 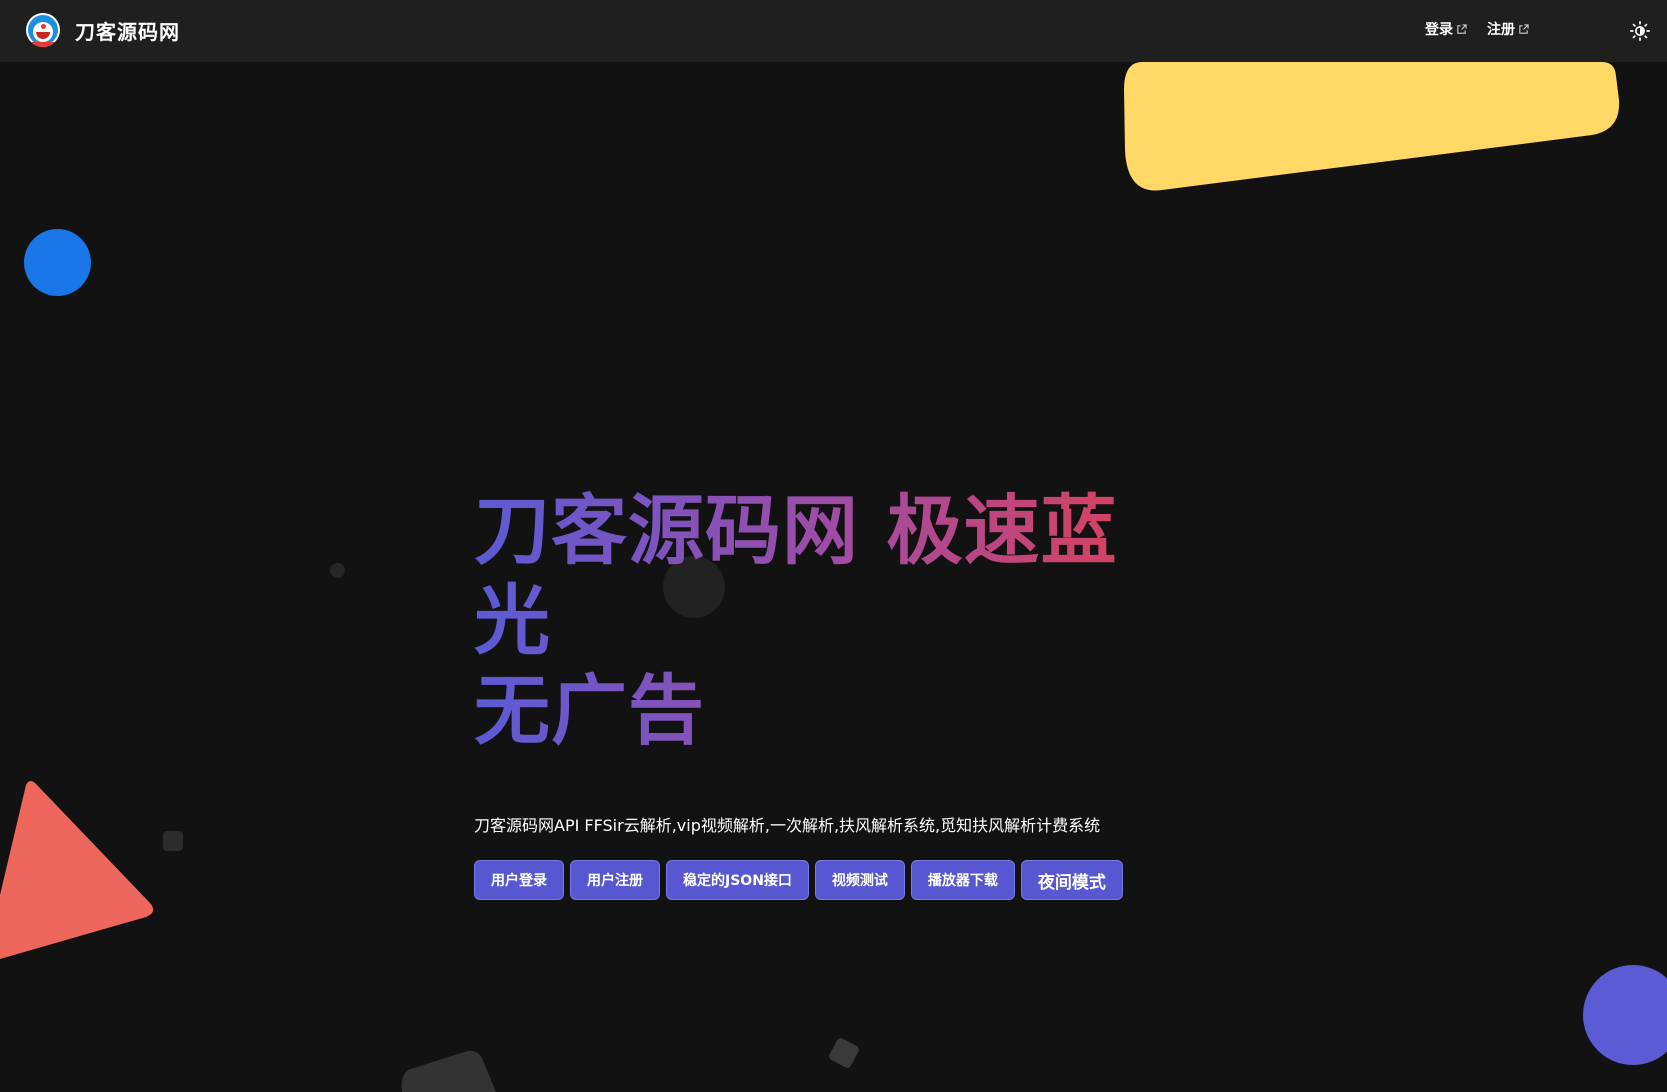 What do you see at coordinates (796, 575) in the screenshot?
I see `hero-title-line1: 刀客源码网 极速蓝光` at bounding box center [796, 575].